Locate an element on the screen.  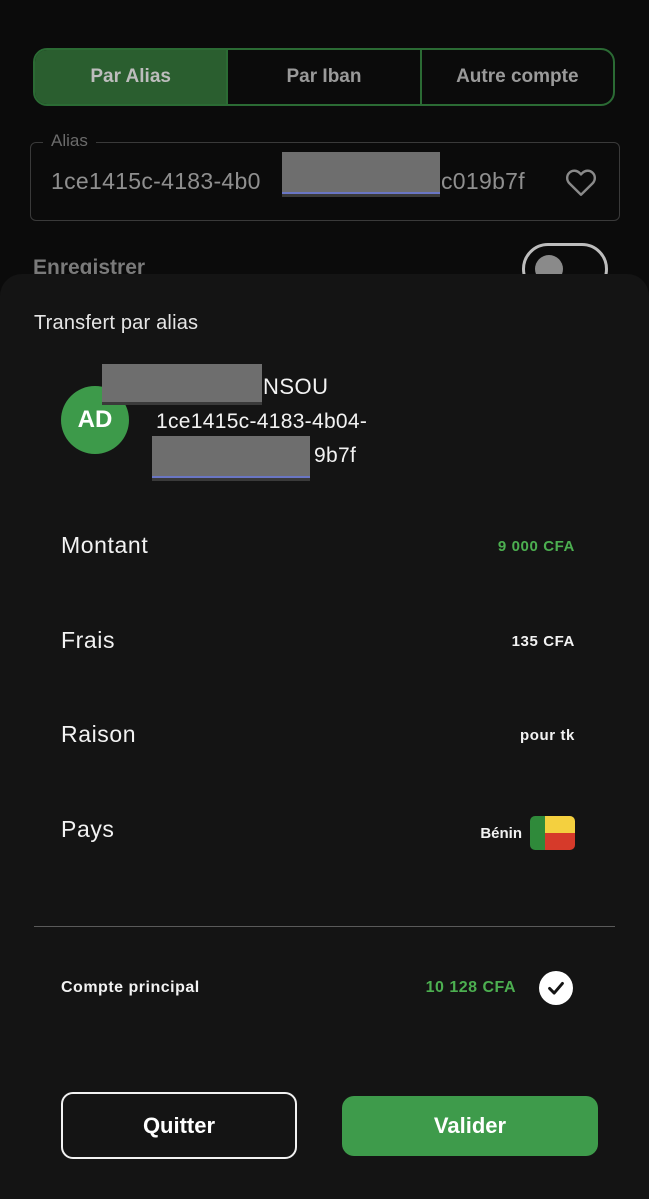
fees-label: Frais is located at coordinates (88, 640).